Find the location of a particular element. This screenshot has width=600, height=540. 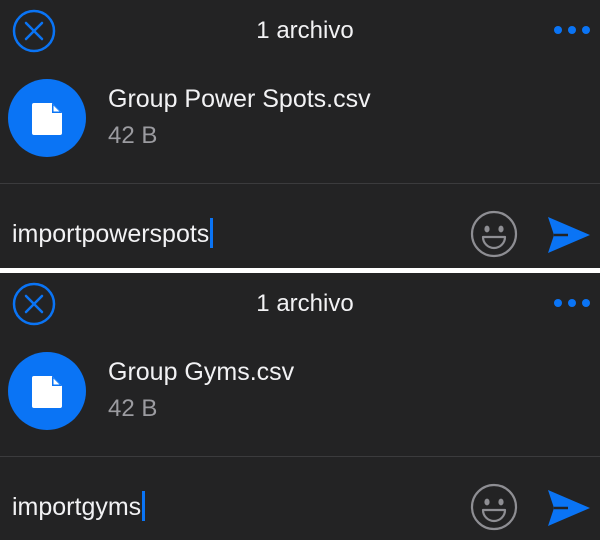

message-text: importpowerspots is located at coordinates (111, 234).